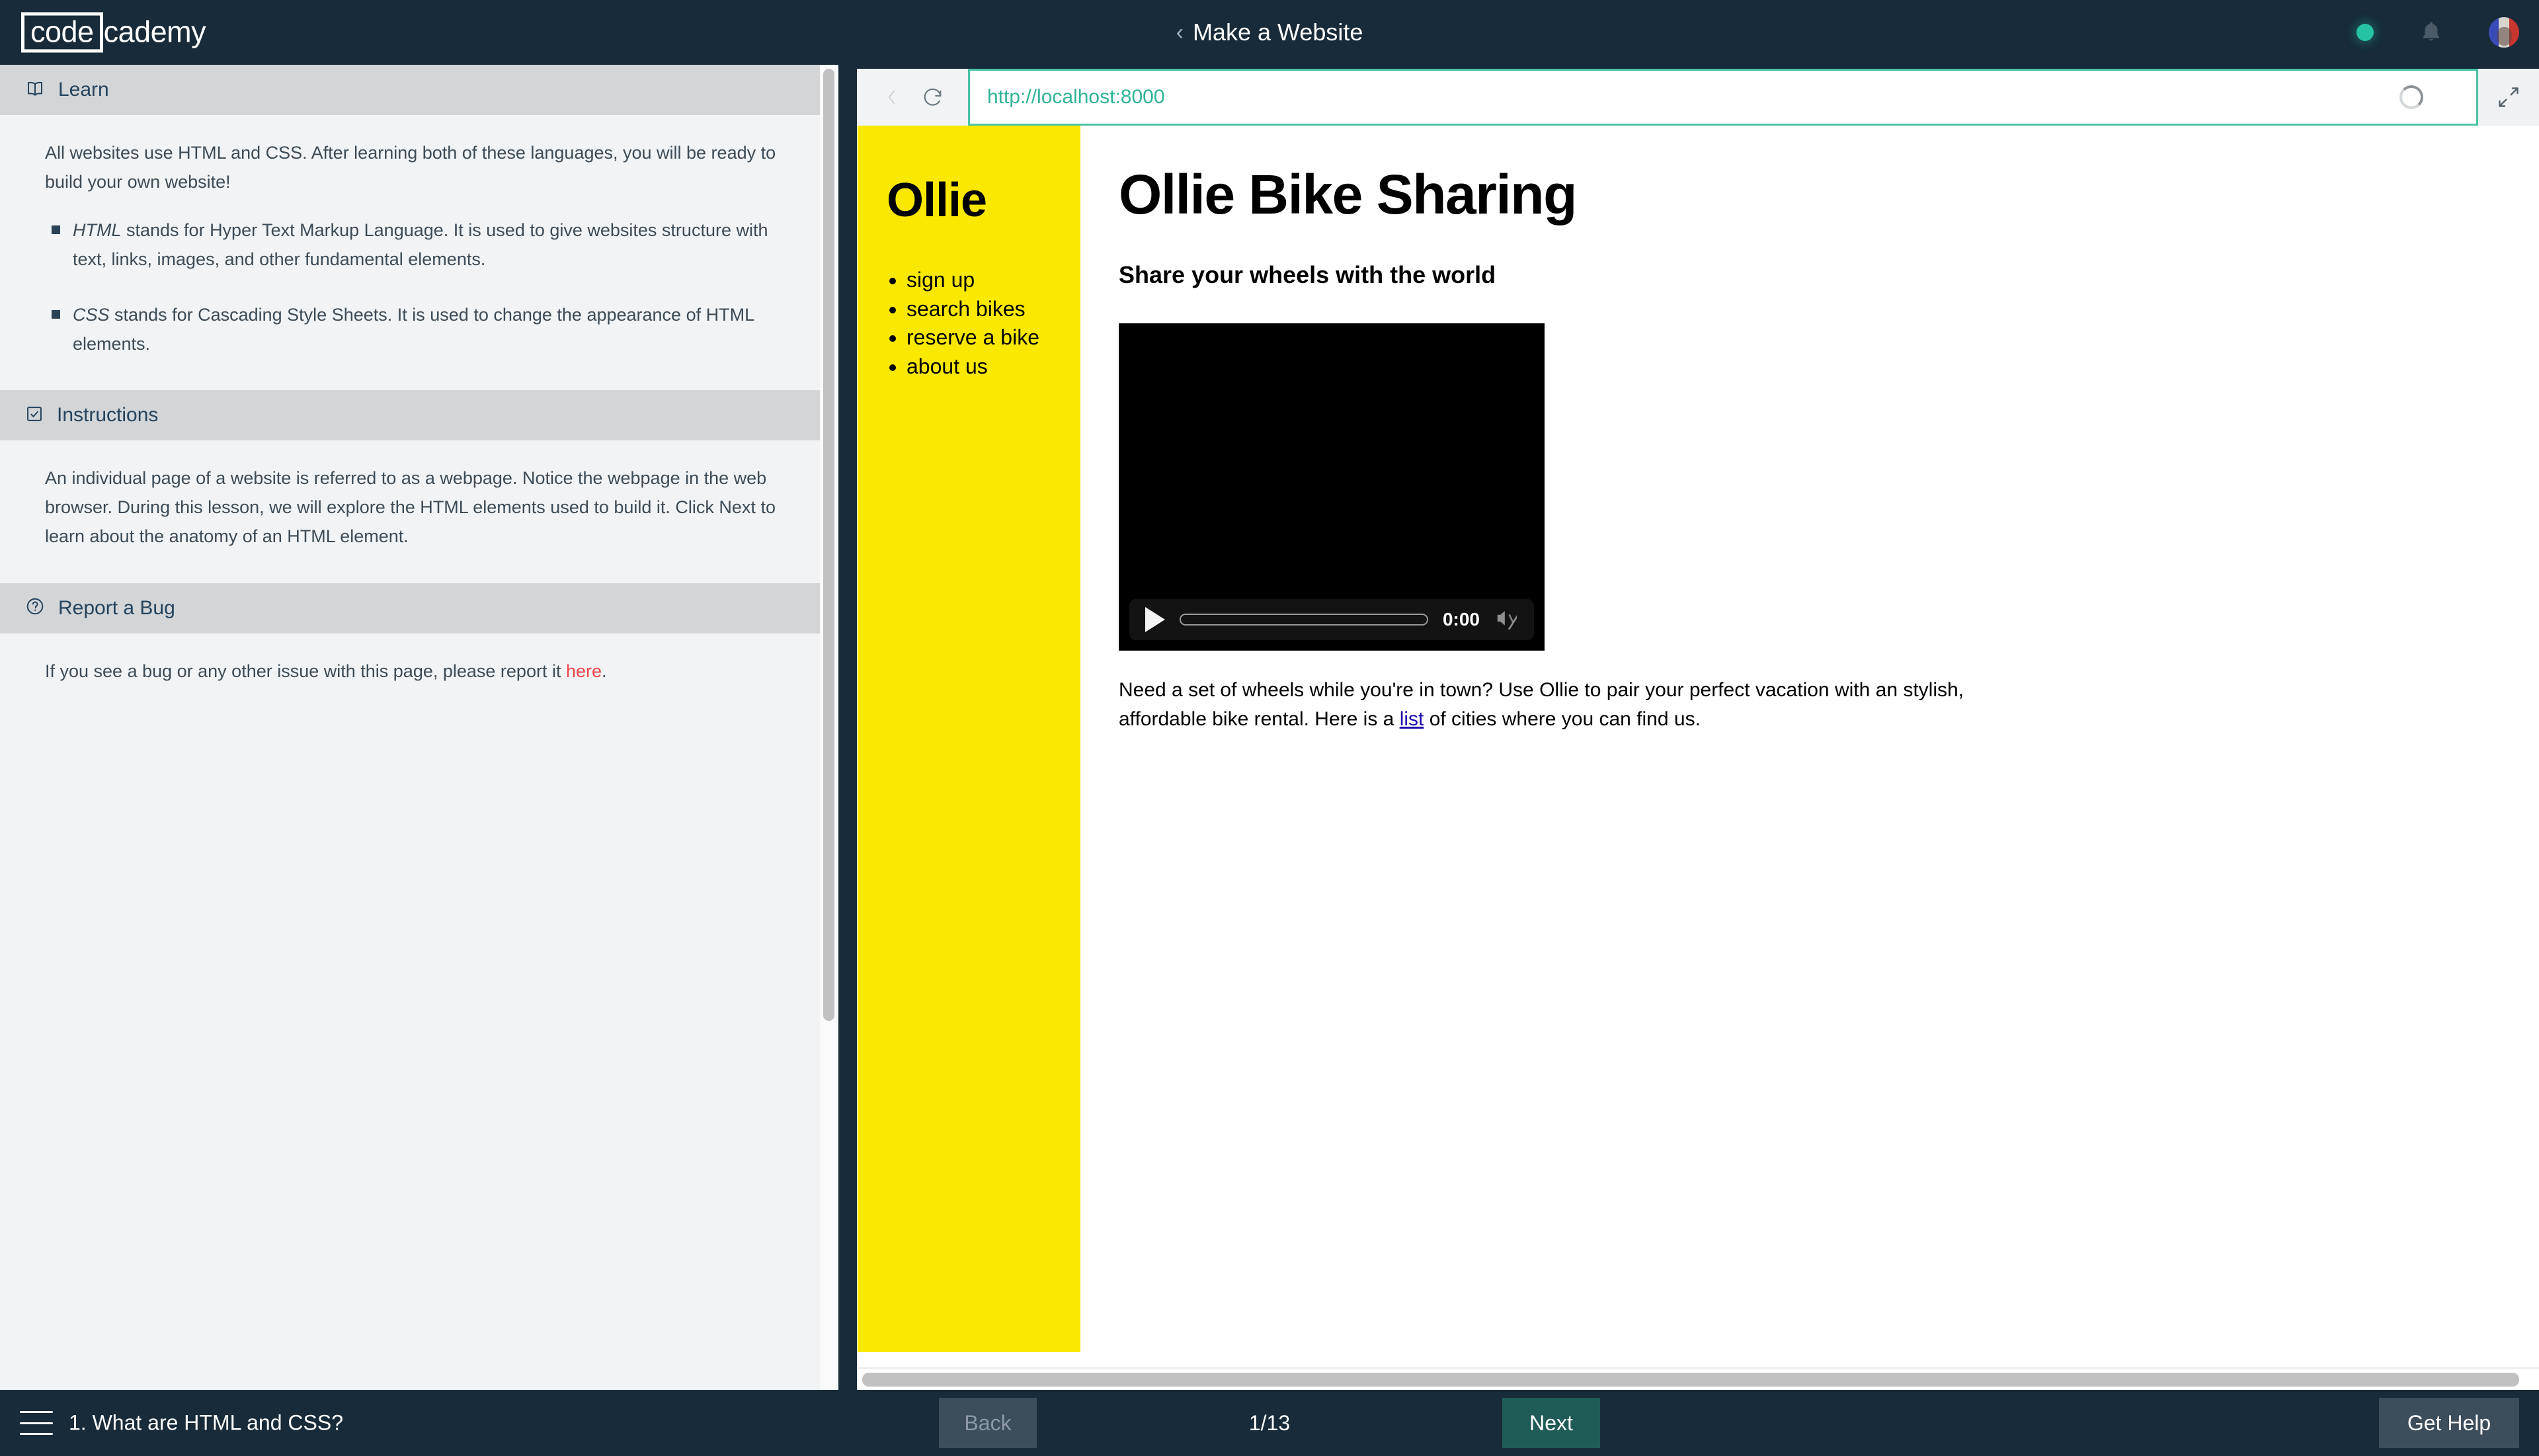  What do you see at coordinates (829, 545) in the screenshot?
I see `narrative-scrollbar-thumb` at bounding box center [829, 545].